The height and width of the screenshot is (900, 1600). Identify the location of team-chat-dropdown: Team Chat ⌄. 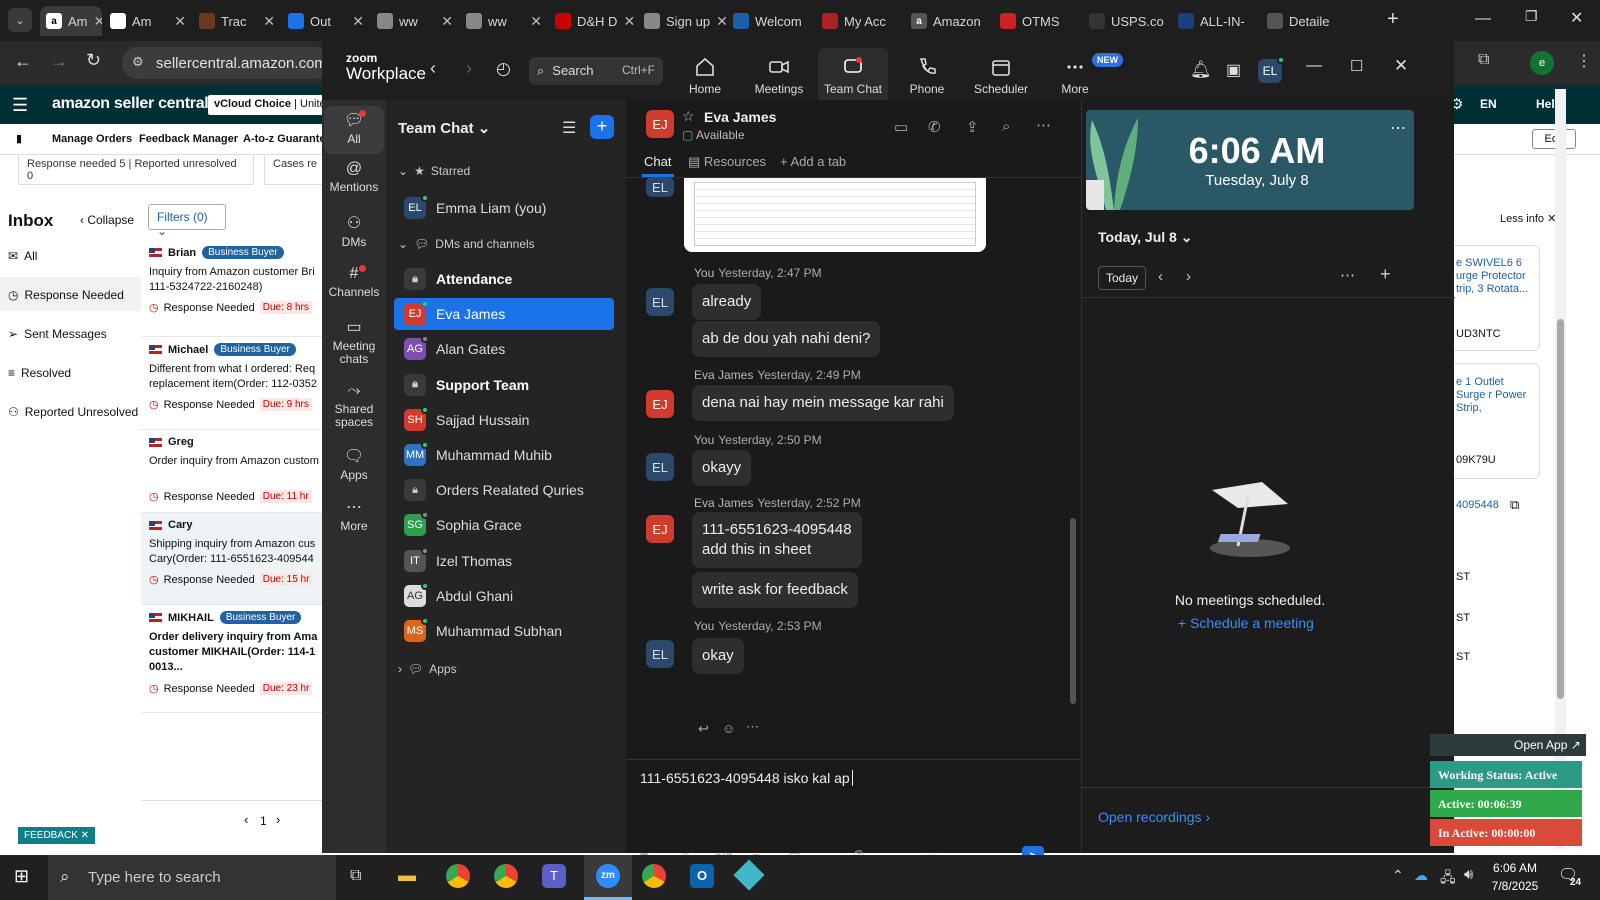
(444, 128).